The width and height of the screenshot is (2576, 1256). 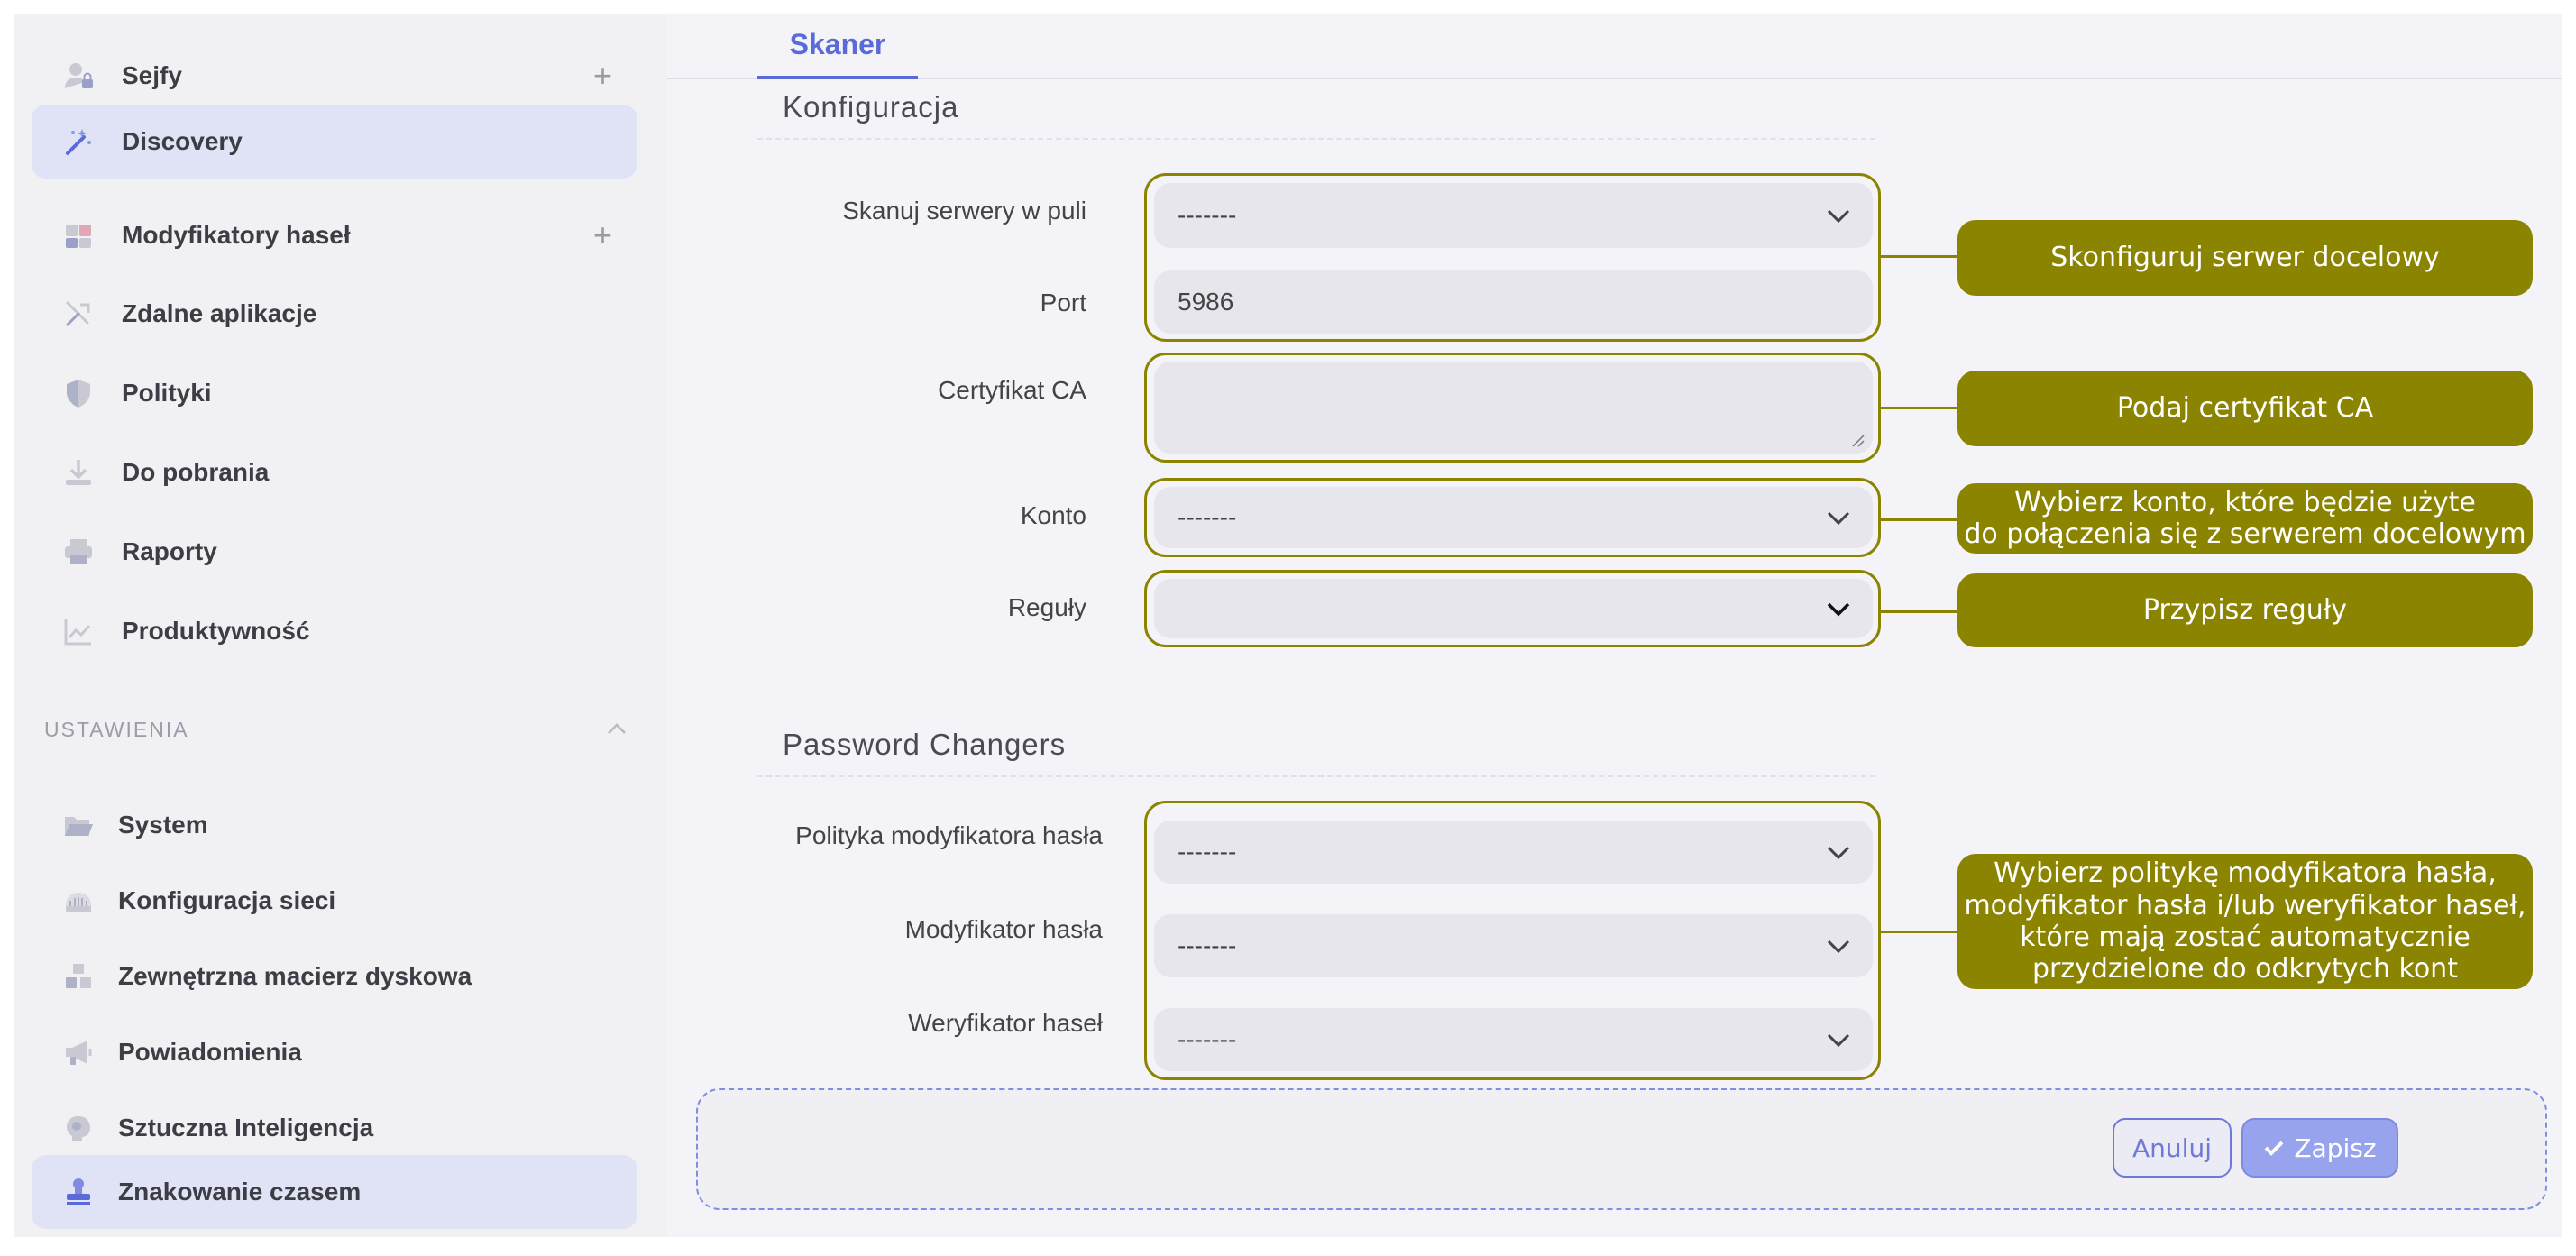 I want to click on sidebar-item-do-pobrania: Do pobrania, so click(x=334, y=472).